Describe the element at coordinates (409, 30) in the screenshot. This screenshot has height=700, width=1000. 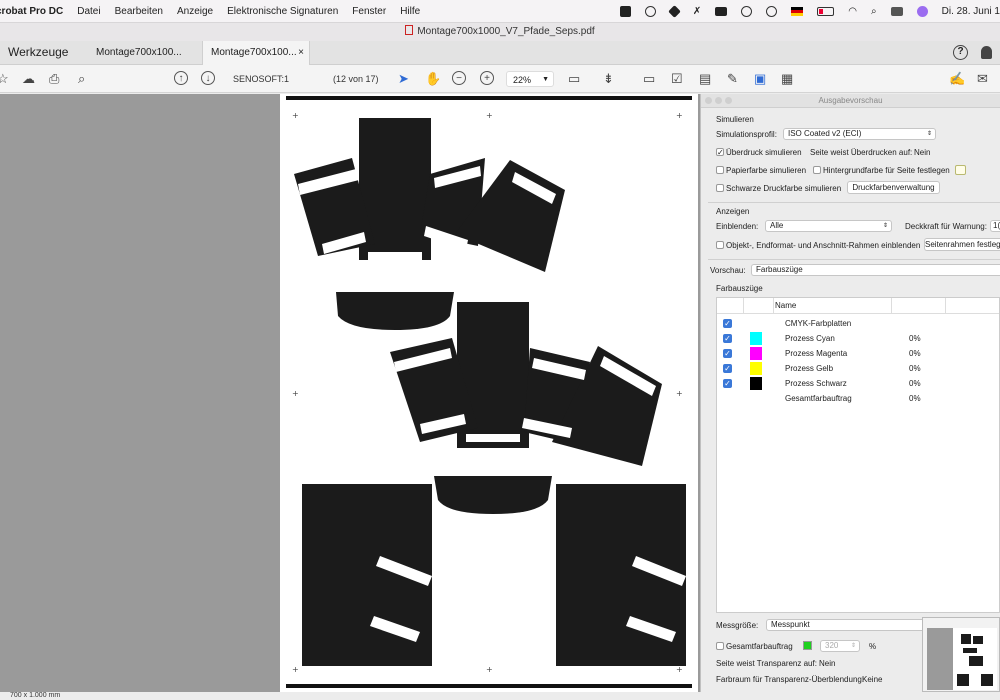
I see `pdf-file-icon` at that location.